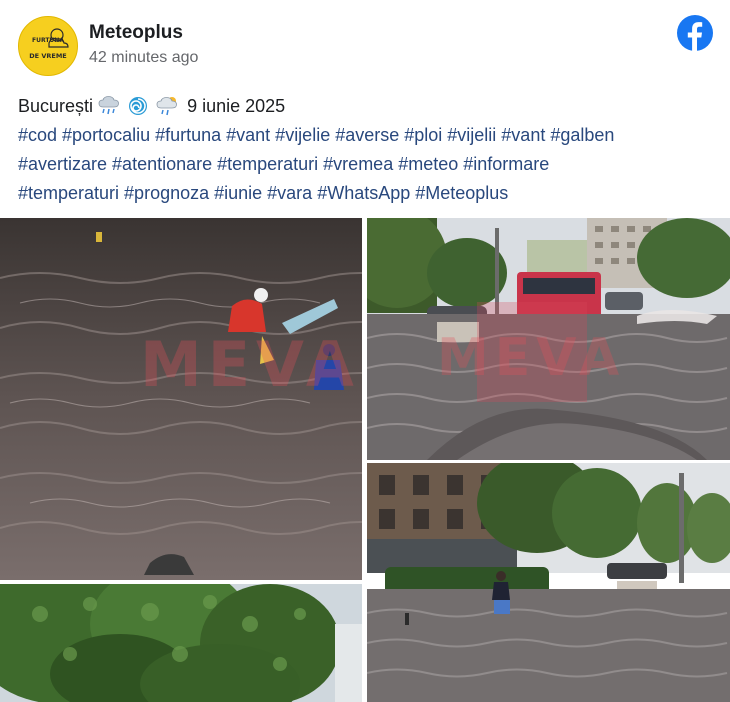  I want to click on post-date: 9 iunie 2025, so click(236, 106).